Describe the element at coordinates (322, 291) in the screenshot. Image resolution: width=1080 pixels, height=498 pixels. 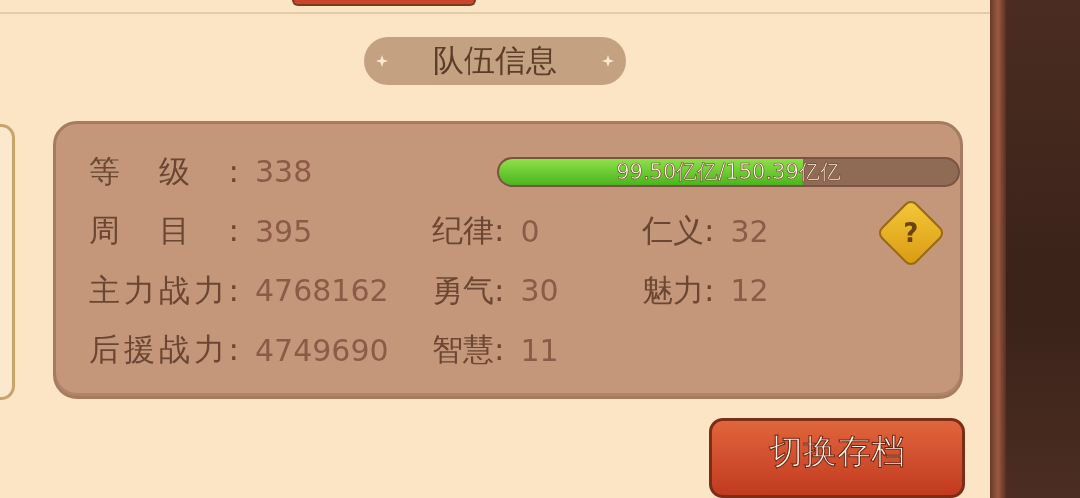
I see `stat-value: 4768162` at that location.